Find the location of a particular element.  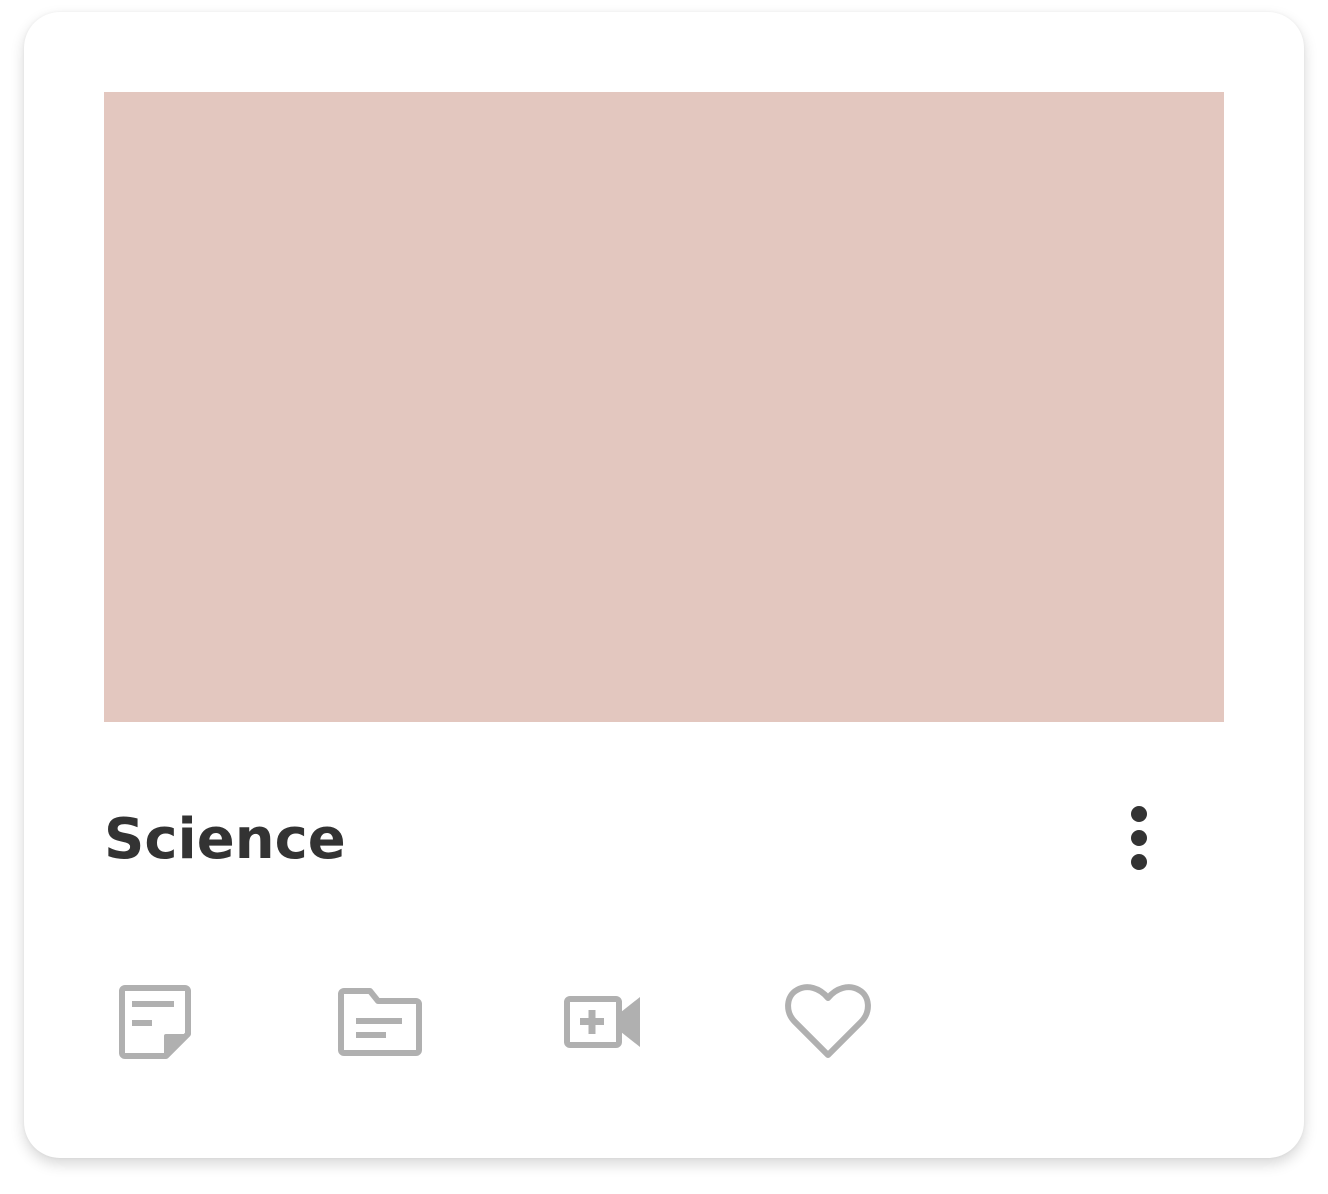

folder-icon is located at coordinates (380, 1022).